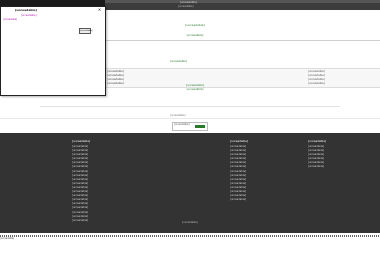  What do you see at coordinates (194, 85) in the screenshot?
I see `notice-text: [unreadable]` at bounding box center [194, 85].